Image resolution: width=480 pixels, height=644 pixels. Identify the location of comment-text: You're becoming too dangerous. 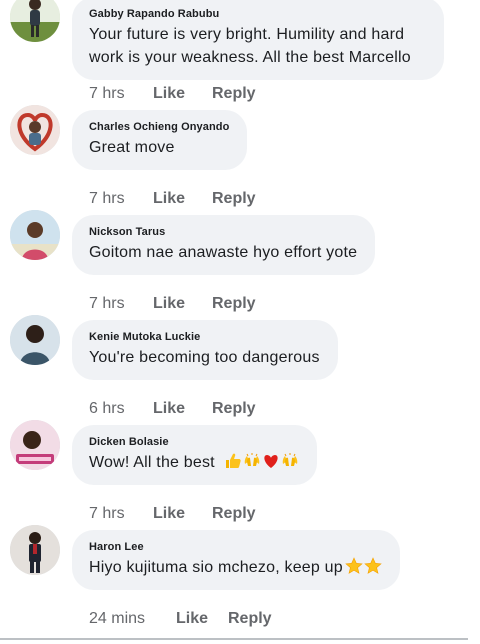
(204, 357).